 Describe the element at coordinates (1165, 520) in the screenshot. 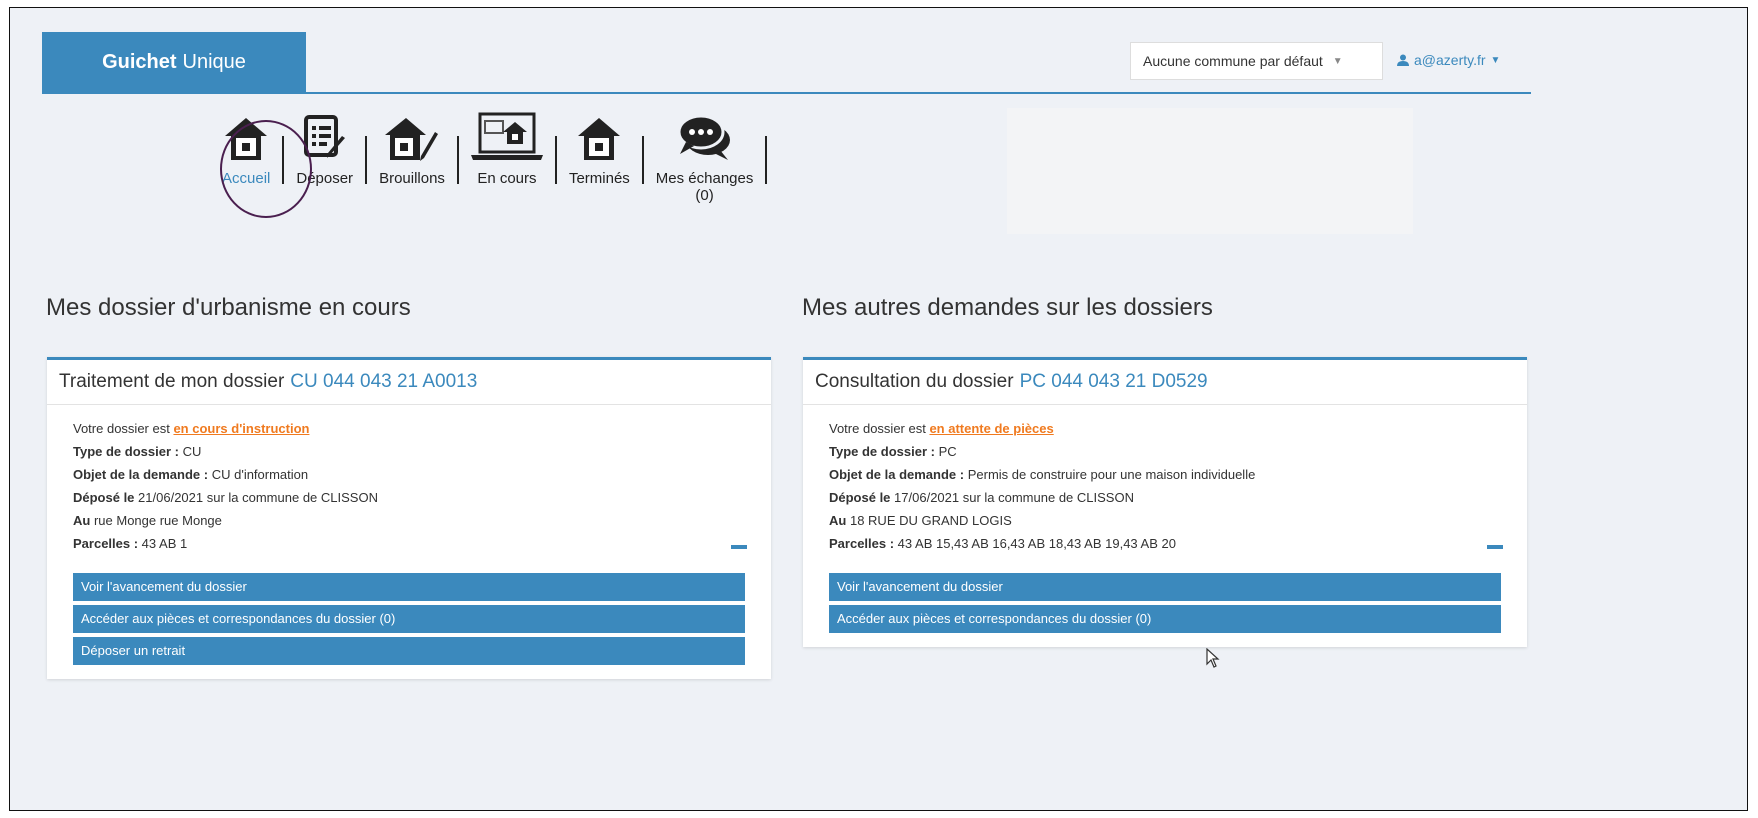

I see `adresse-line: Au 18 RUE DU GRAND LOGIS` at that location.